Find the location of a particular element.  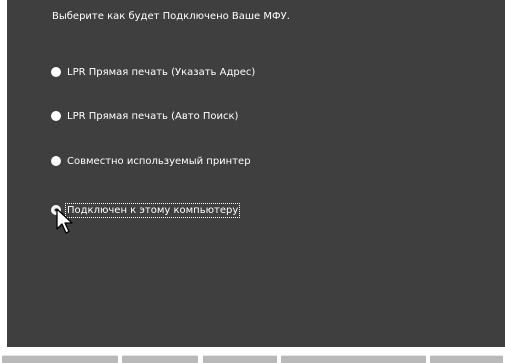

connection-heading: Выберите как будет Подключено Ваше МФУ. is located at coordinates (171, 16).